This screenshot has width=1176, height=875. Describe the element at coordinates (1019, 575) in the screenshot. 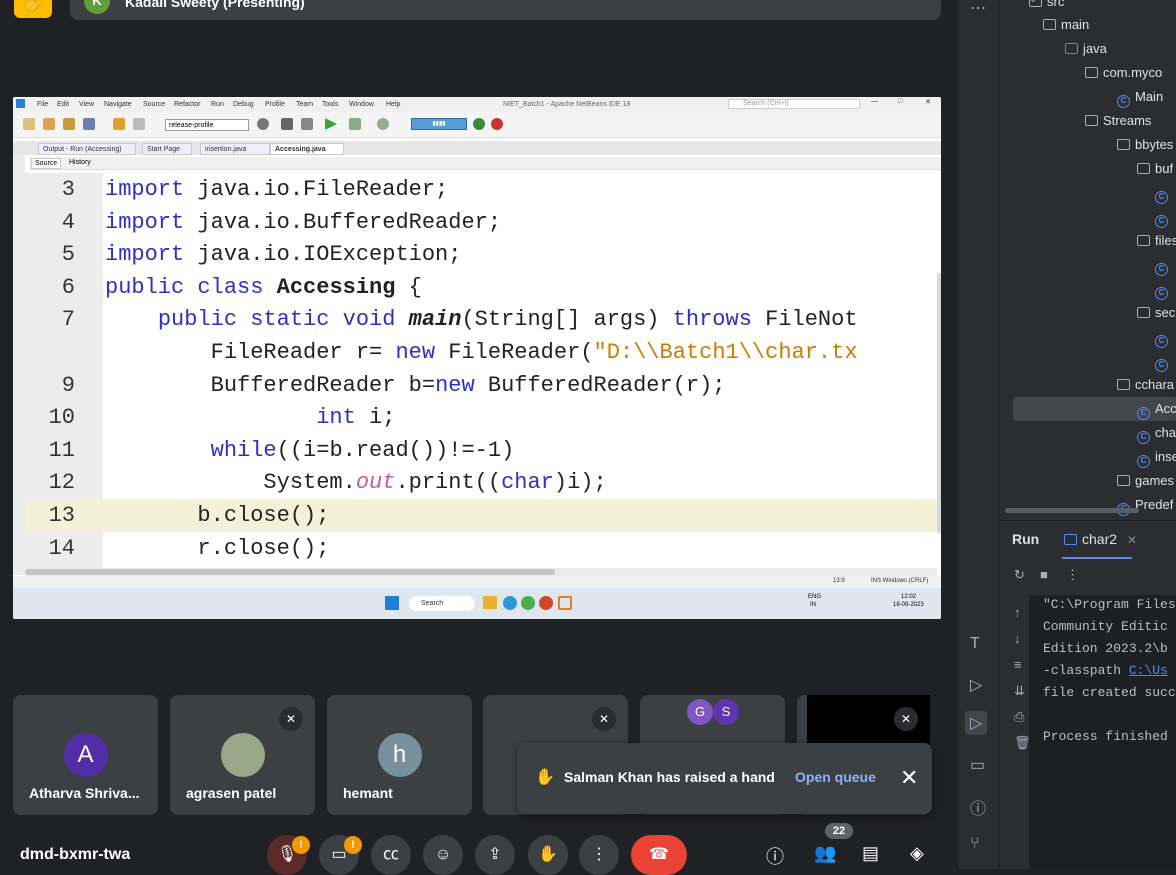

I see `rerun-icon: ↻` at that location.